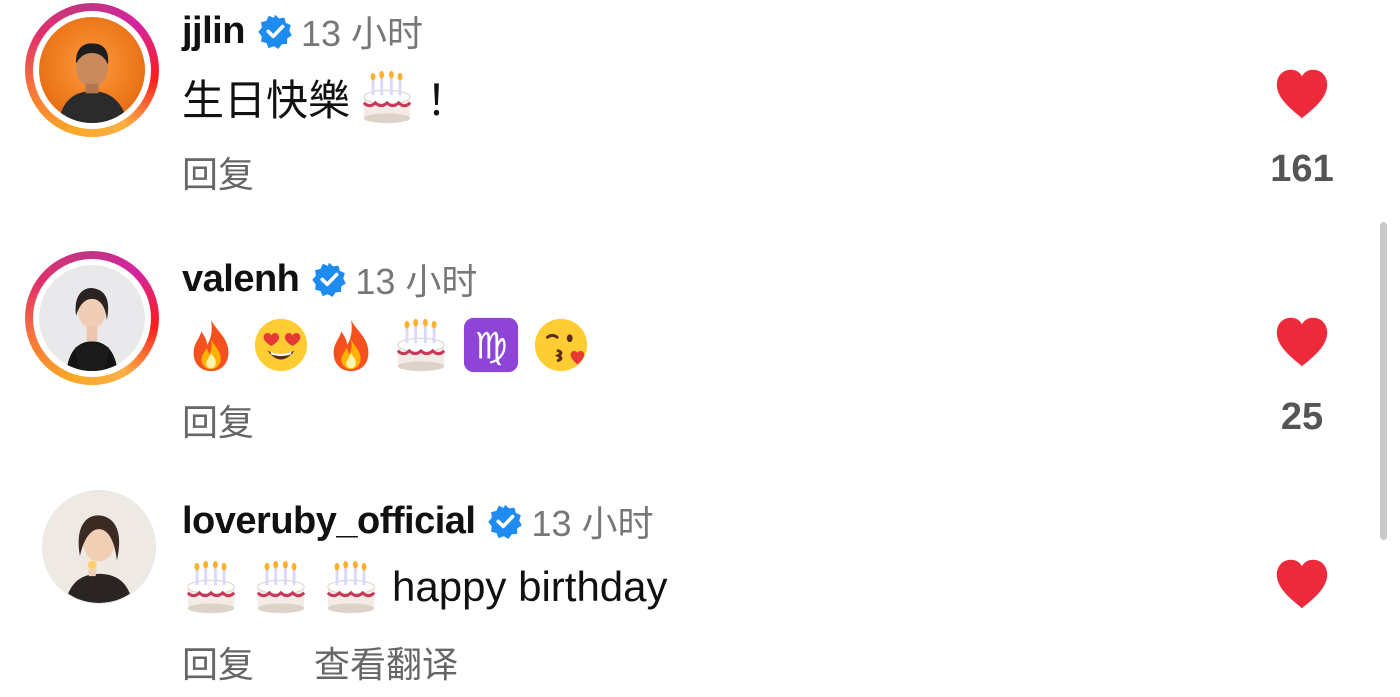  What do you see at coordinates (1302, 417) in the screenshot?
I see `like-count: 25` at bounding box center [1302, 417].